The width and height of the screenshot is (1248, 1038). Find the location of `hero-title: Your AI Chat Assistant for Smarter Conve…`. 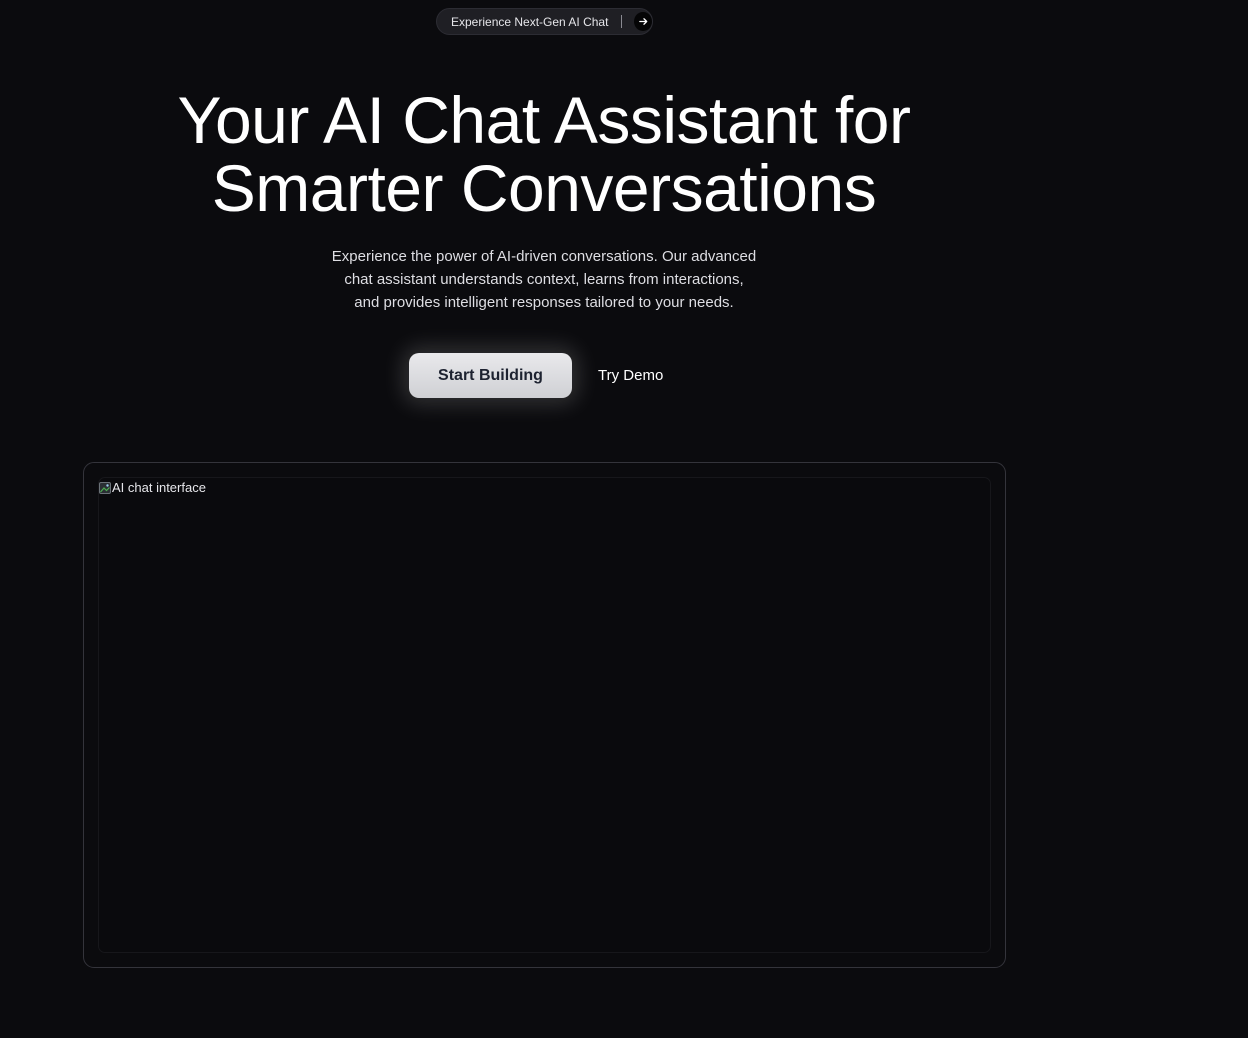

hero-title: Your AI Chat Assistant for Smarter Conve… is located at coordinates (544, 154).